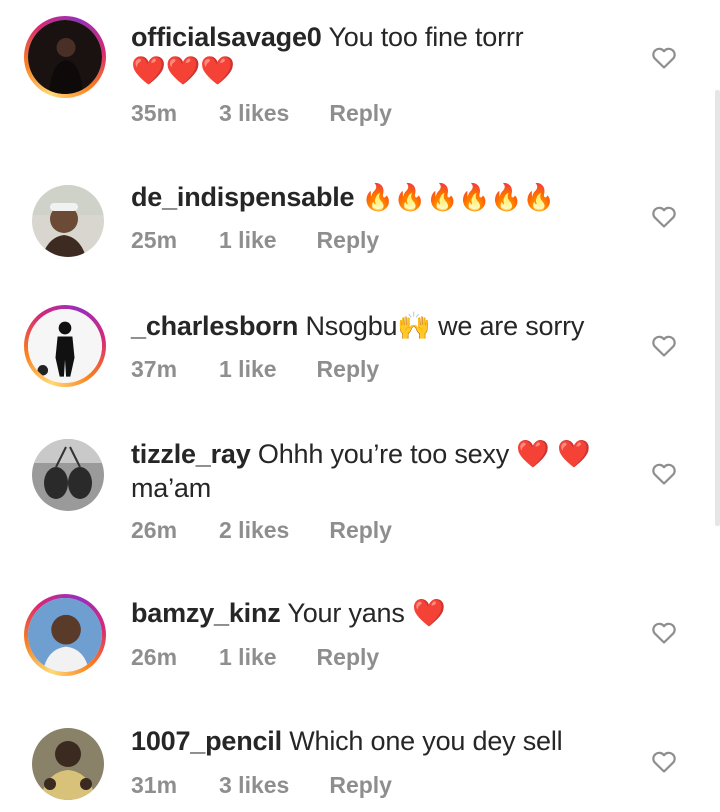 Image resolution: width=720 pixels, height=812 pixels. Describe the element at coordinates (214, 326) in the screenshot. I see `comment-username: _charlesborn` at that location.